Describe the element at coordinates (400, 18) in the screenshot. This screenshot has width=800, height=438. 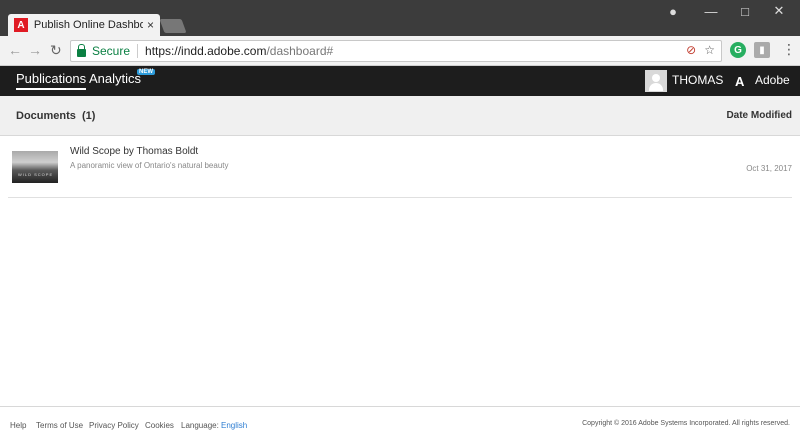
I see `browser-titlebar: A Publish Online Dashboard × ● — □ ✕` at that location.